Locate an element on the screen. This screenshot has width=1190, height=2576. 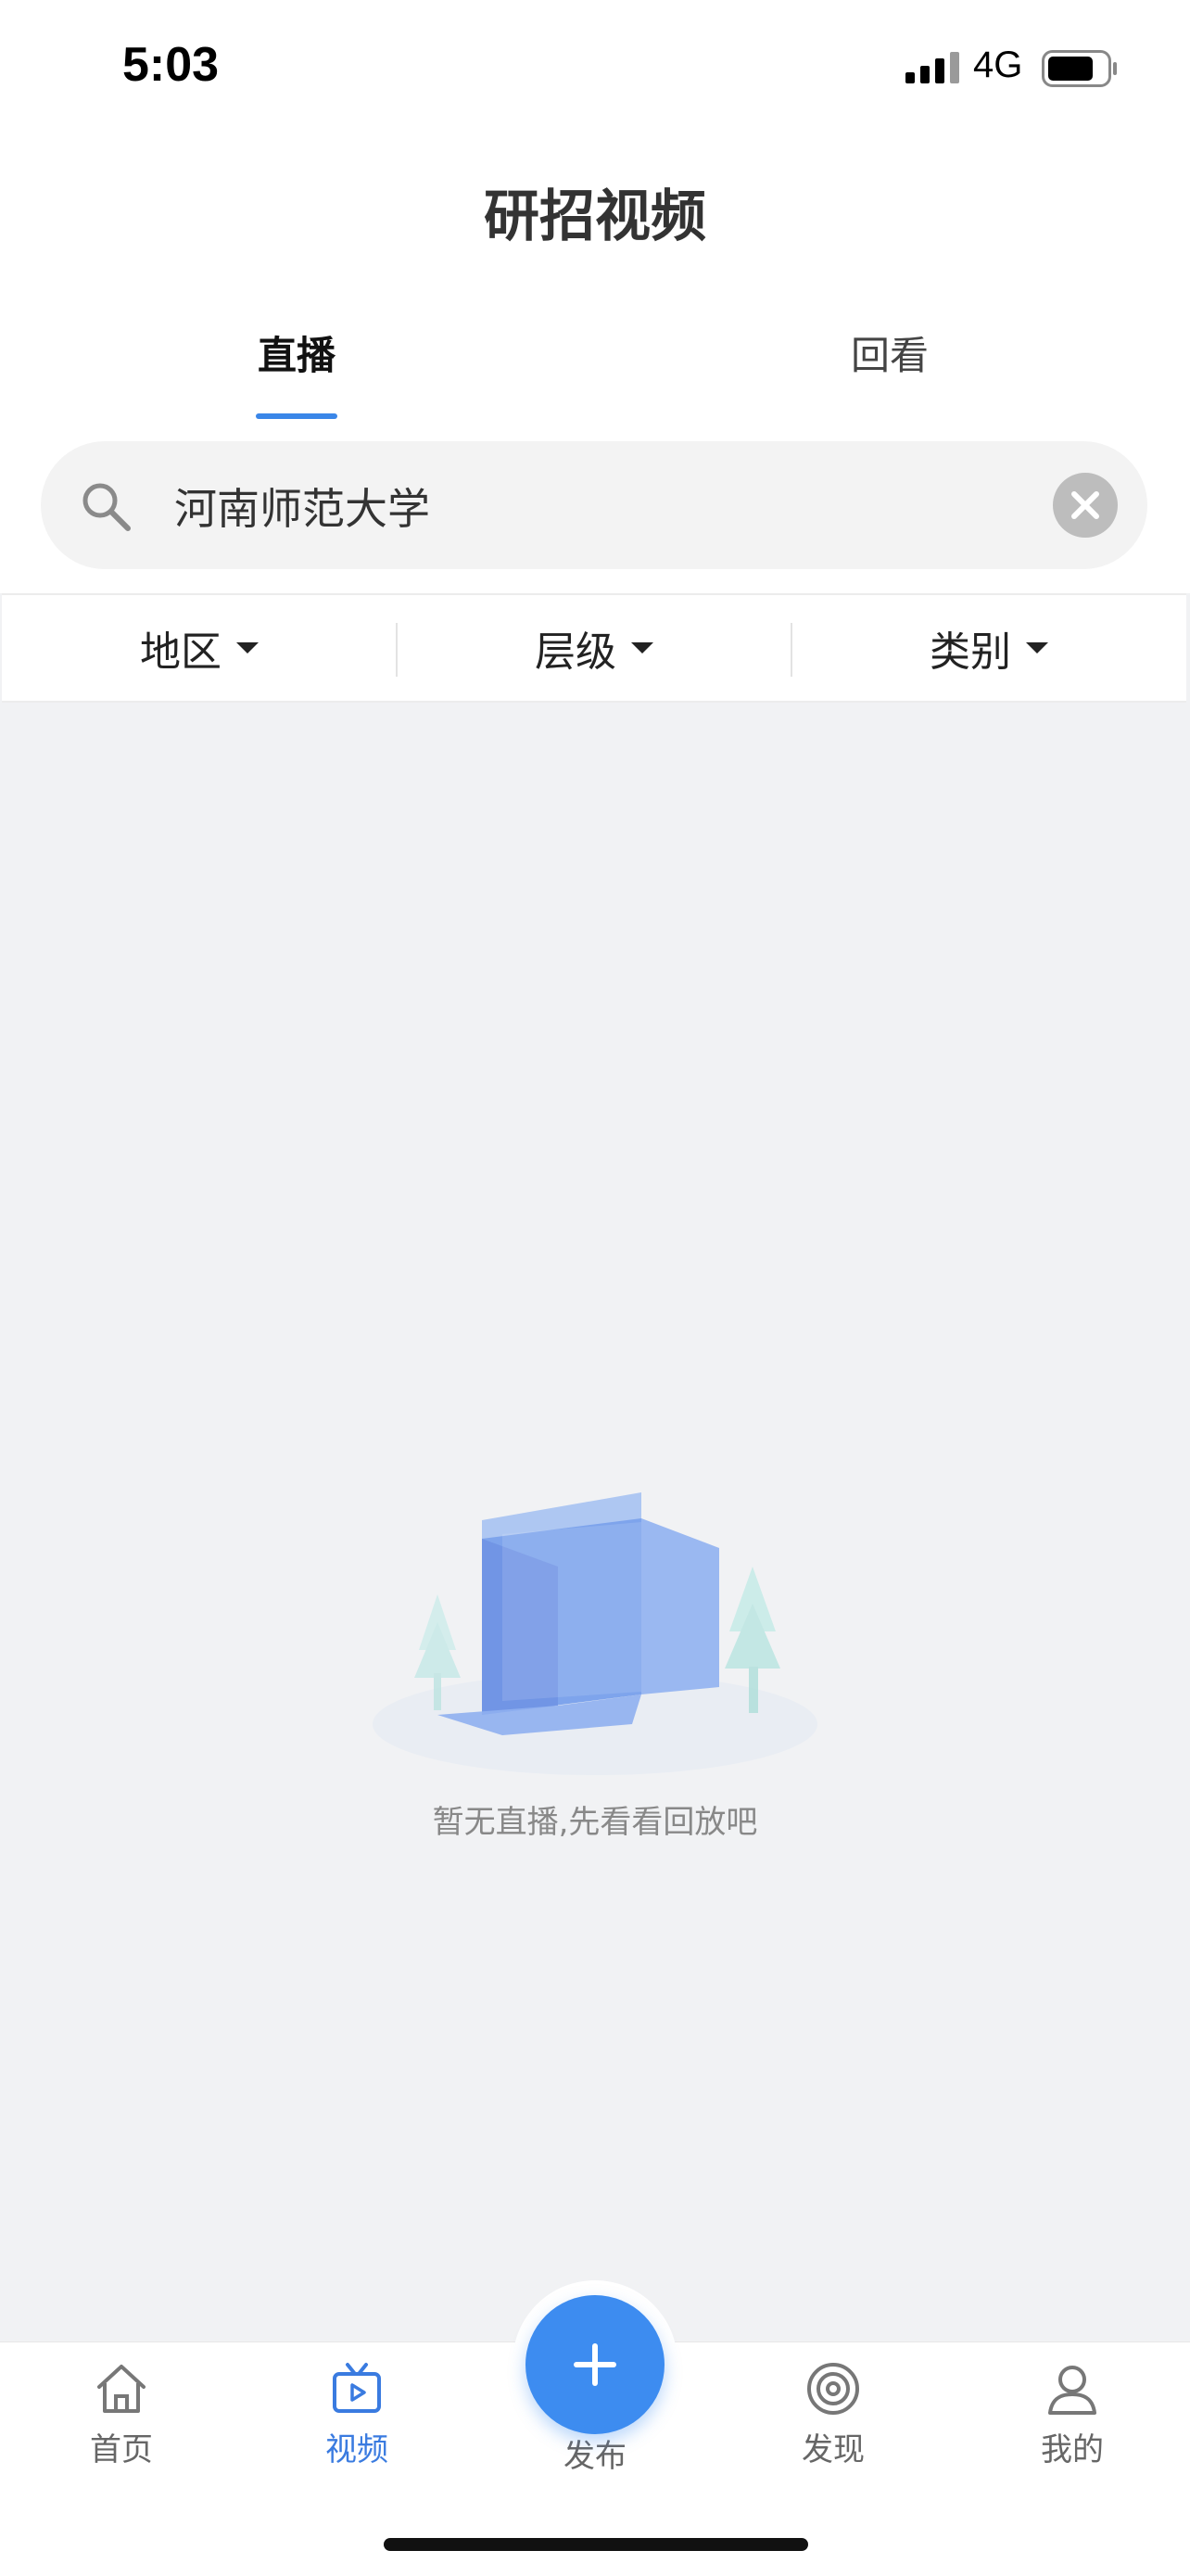
network-type: 4G is located at coordinates (998, 64).